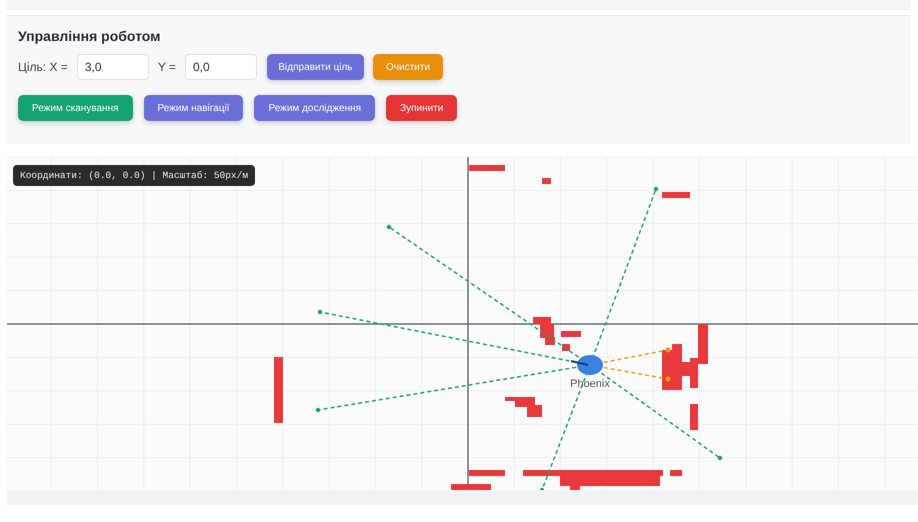  What do you see at coordinates (590, 384) in the screenshot?
I see `robot-name: Phoenix` at bounding box center [590, 384].